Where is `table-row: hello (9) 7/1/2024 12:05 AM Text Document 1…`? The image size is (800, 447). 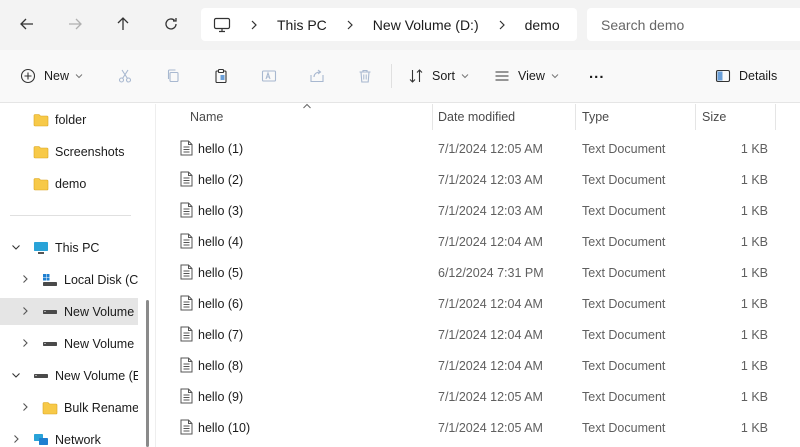
table-row: hello (9) 7/1/2024 12:05 AM Text Document 1… is located at coordinates (482, 396).